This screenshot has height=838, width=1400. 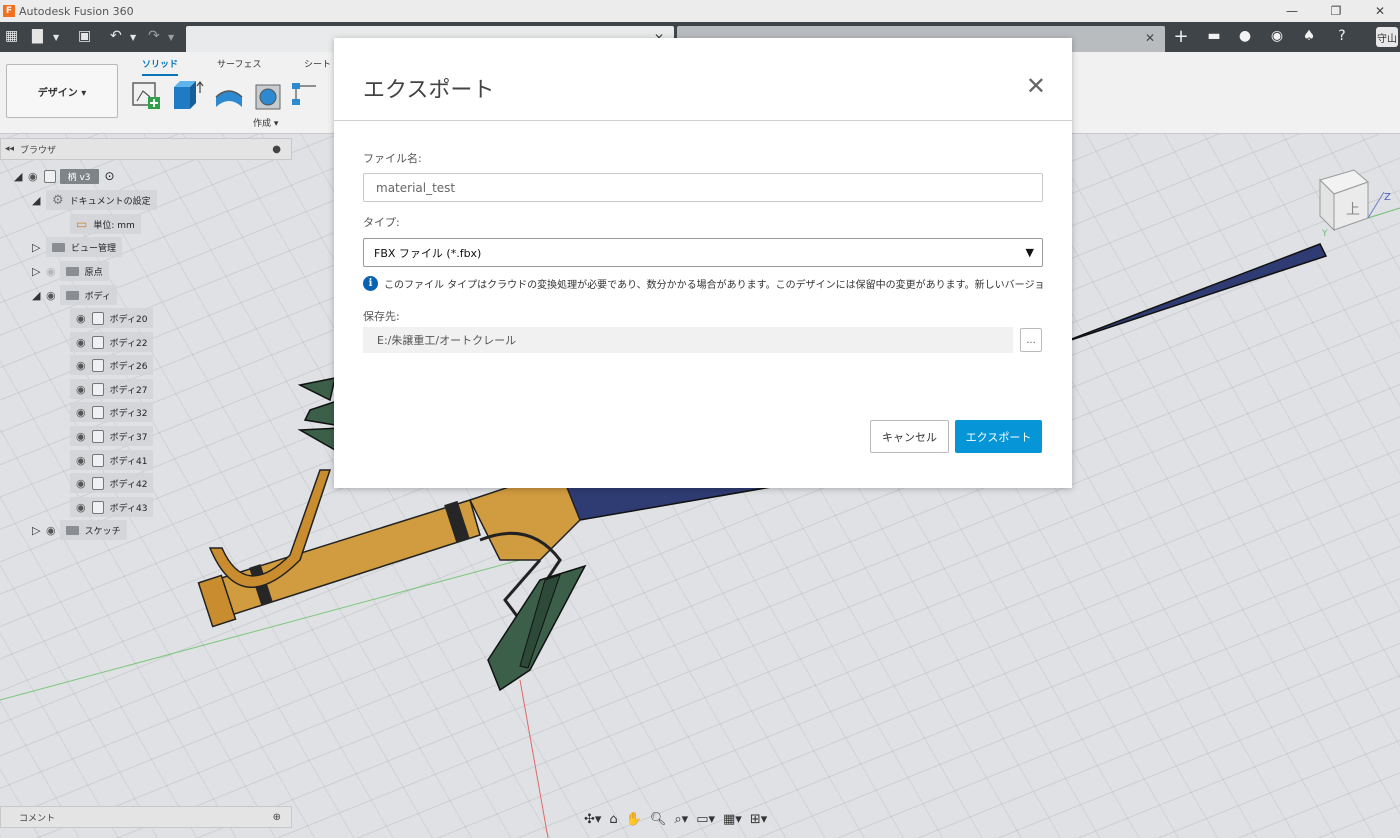 I want to click on bodies-folder-label: ボディ, so click(x=97, y=296).